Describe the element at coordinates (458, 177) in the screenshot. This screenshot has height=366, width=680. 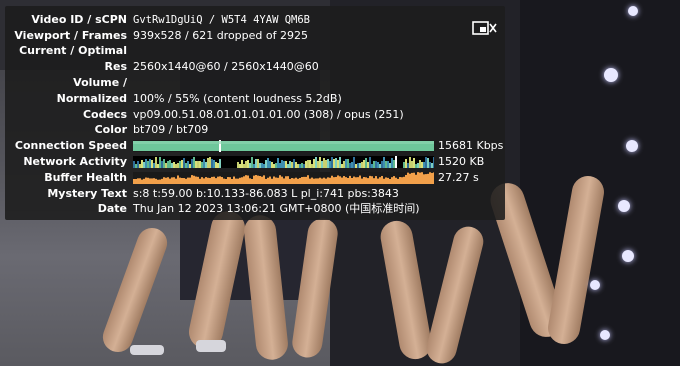
I see `buffer-health-value: 27.27 s` at that location.